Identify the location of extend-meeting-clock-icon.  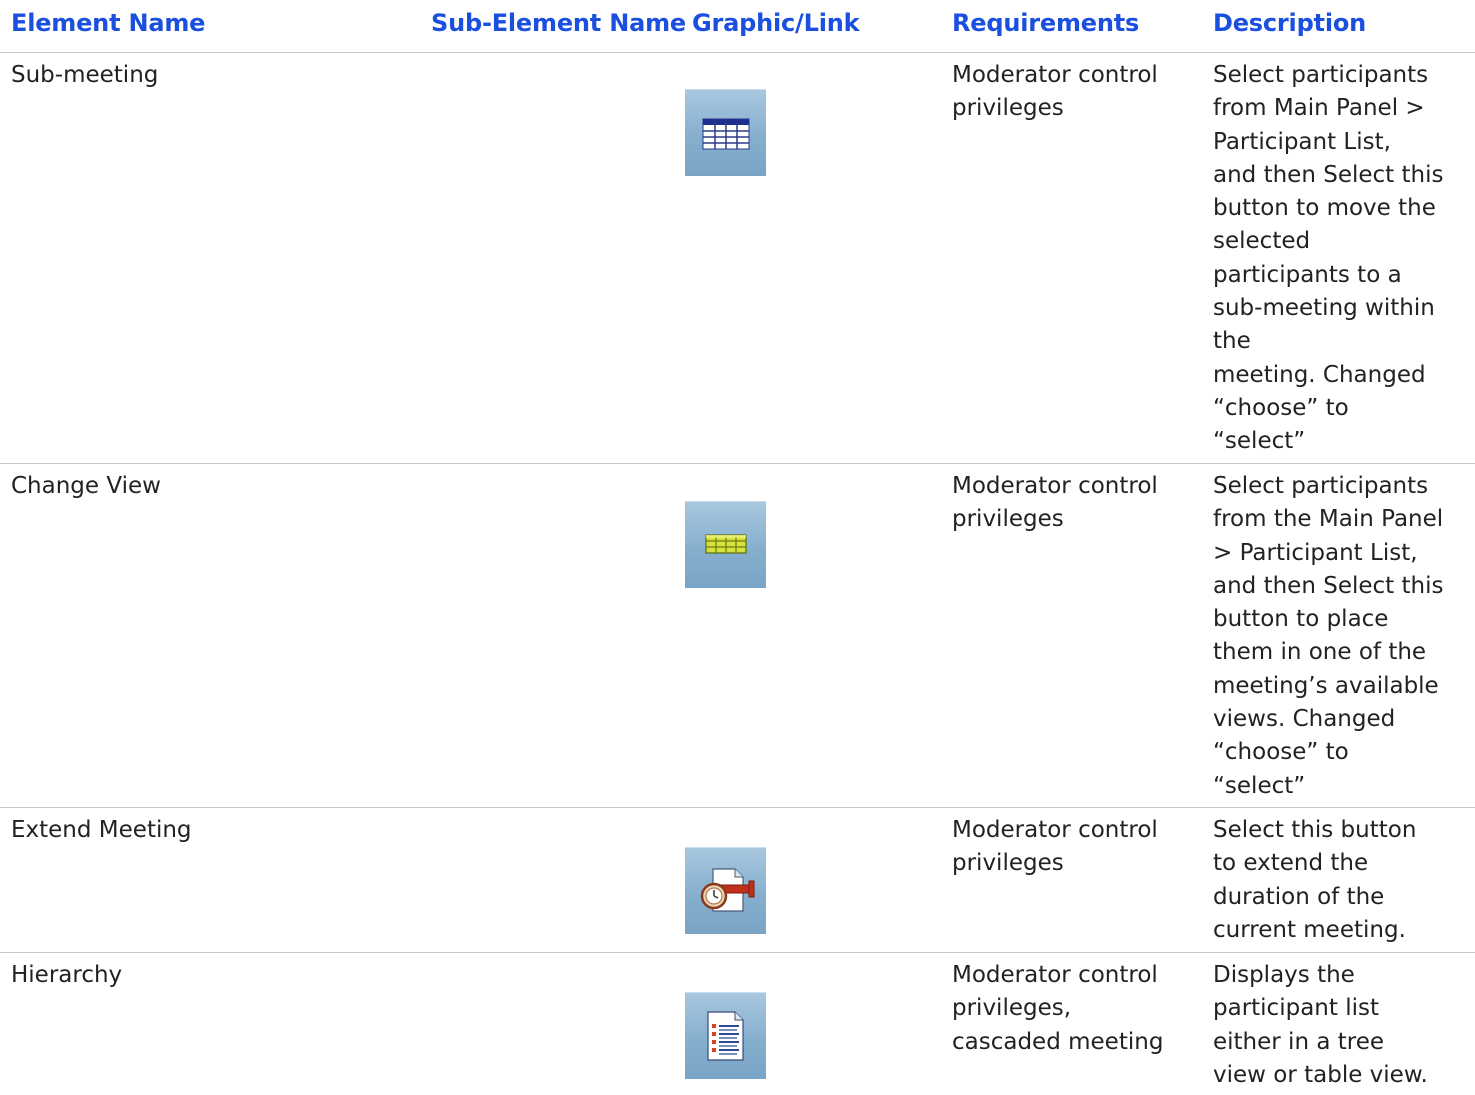
(727, 890).